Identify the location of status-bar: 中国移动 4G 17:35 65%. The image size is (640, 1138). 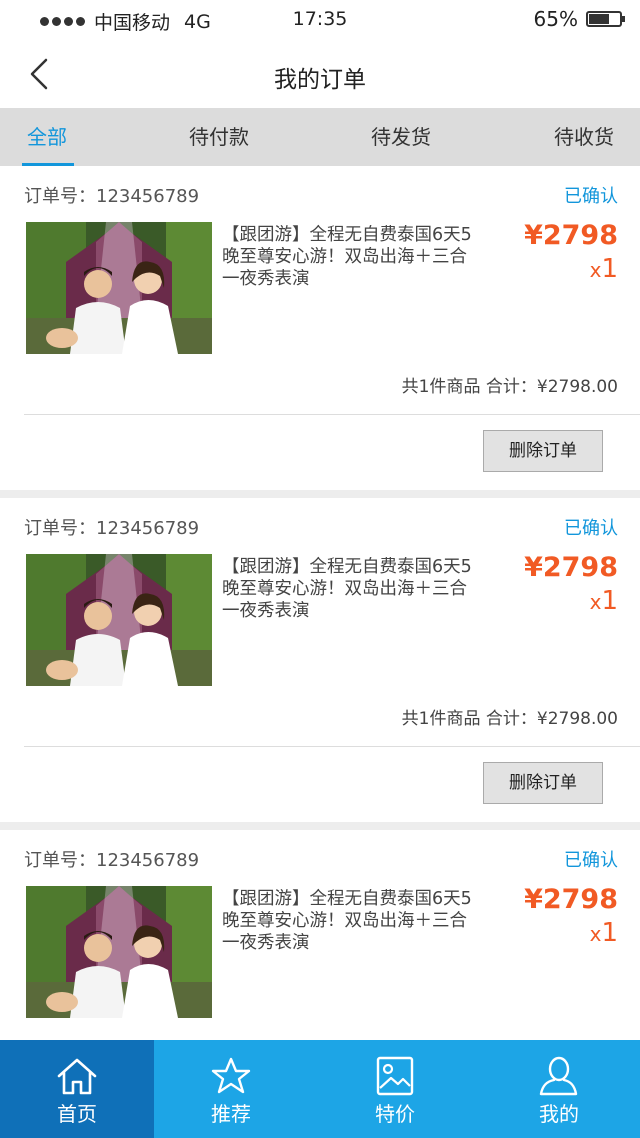
(320, 20).